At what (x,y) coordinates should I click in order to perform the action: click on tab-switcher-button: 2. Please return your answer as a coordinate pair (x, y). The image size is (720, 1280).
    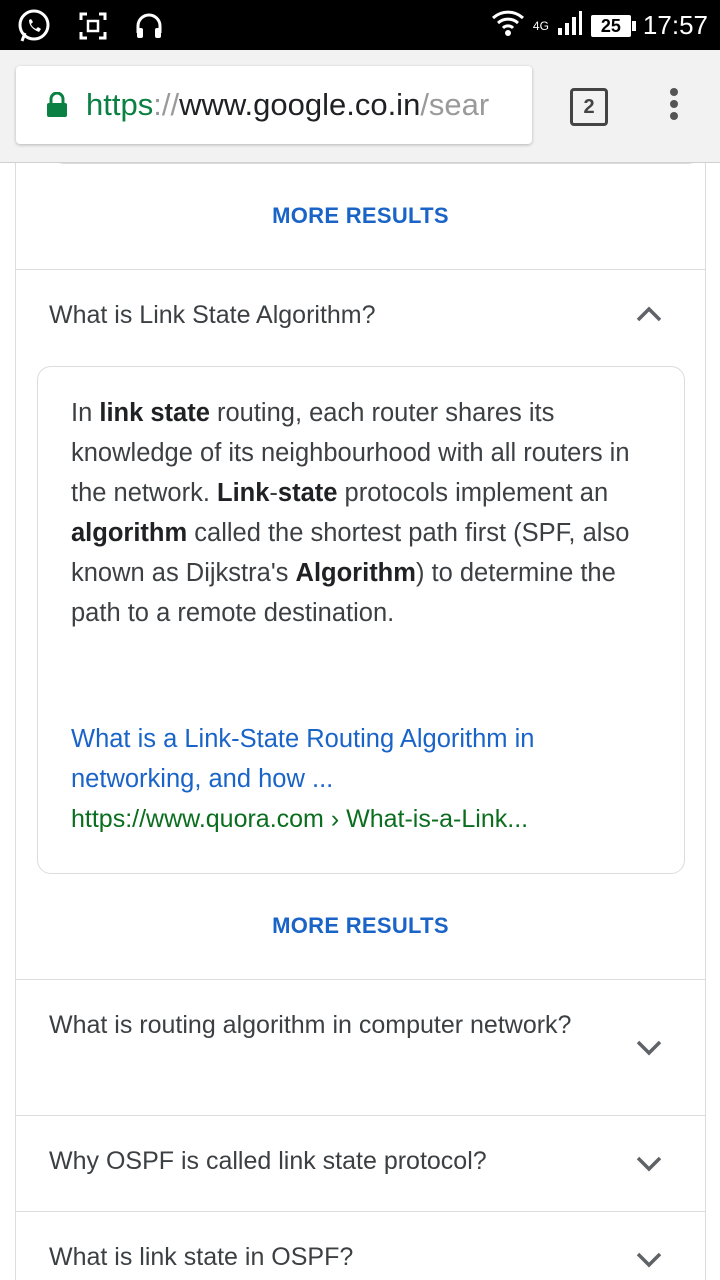
    Looking at the image, I should click on (589, 107).